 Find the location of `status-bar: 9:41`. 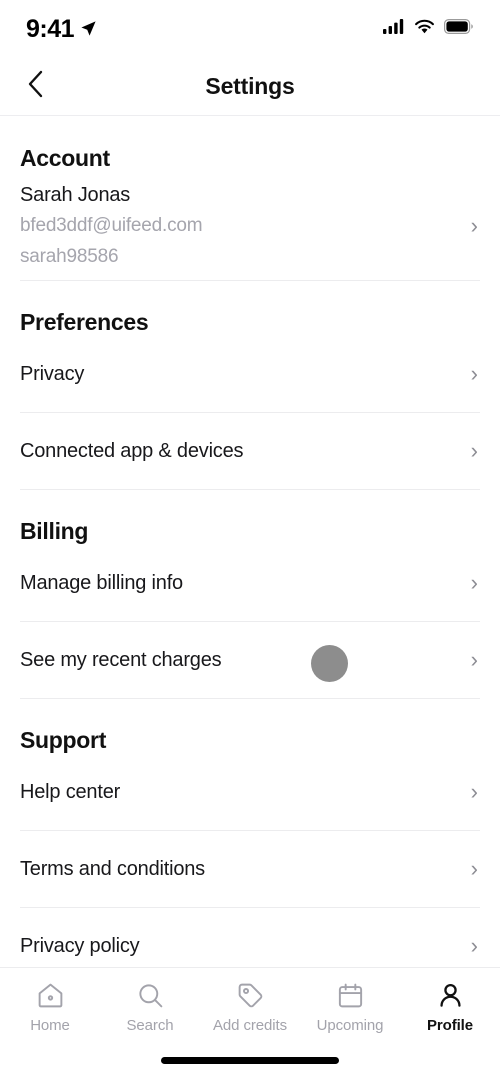

status-bar: 9:41 is located at coordinates (250, 29).